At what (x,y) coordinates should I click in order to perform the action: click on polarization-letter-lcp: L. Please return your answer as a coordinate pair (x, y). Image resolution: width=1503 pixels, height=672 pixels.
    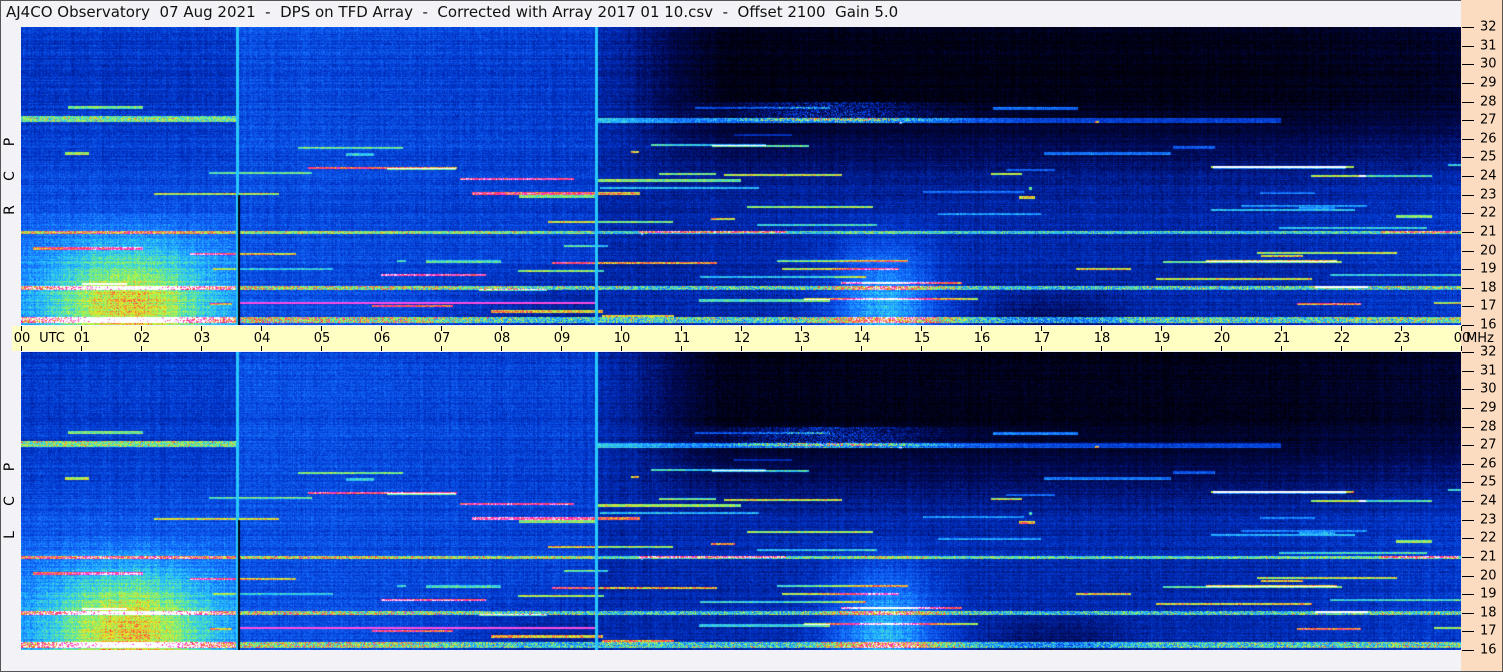
    Looking at the image, I should click on (10, 535).